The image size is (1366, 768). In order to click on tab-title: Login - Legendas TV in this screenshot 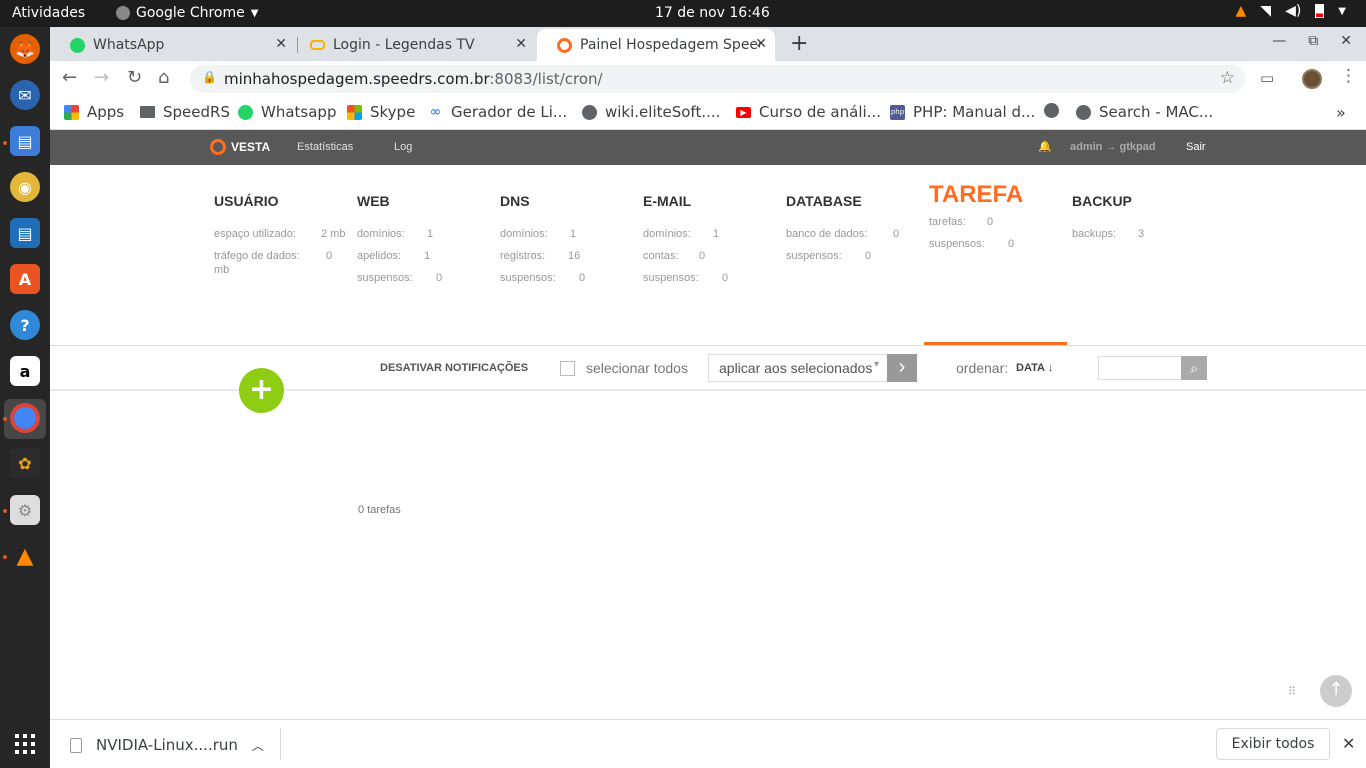, I will do `click(404, 45)`.